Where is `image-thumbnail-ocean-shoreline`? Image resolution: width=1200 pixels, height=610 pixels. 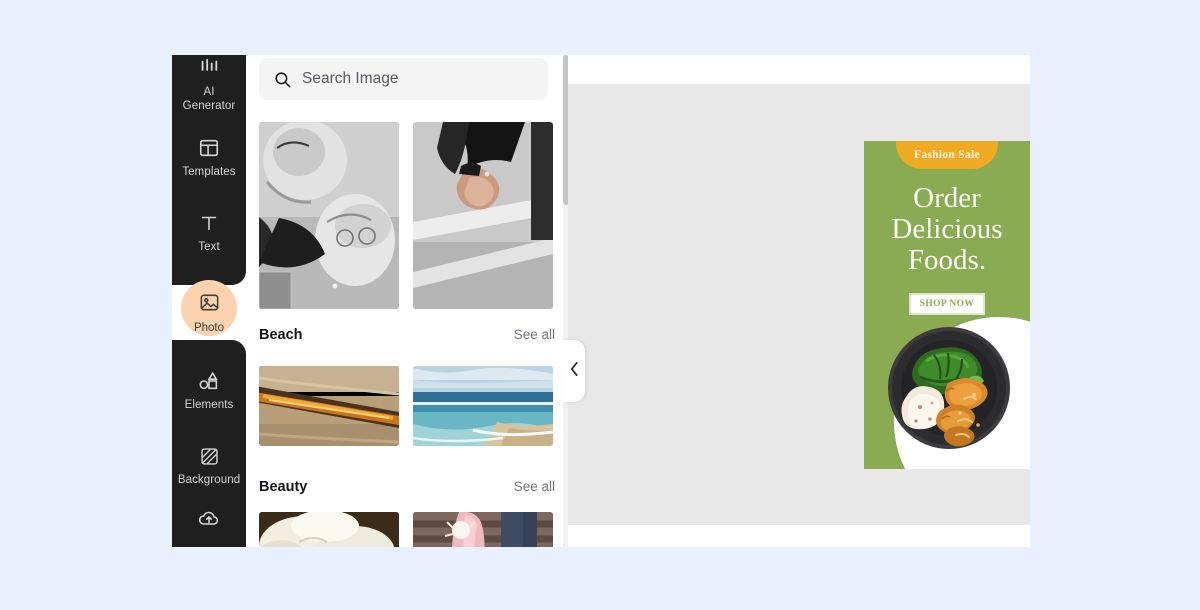 image-thumbnail-ocean-shoreline is located at coordinates (483, 406).